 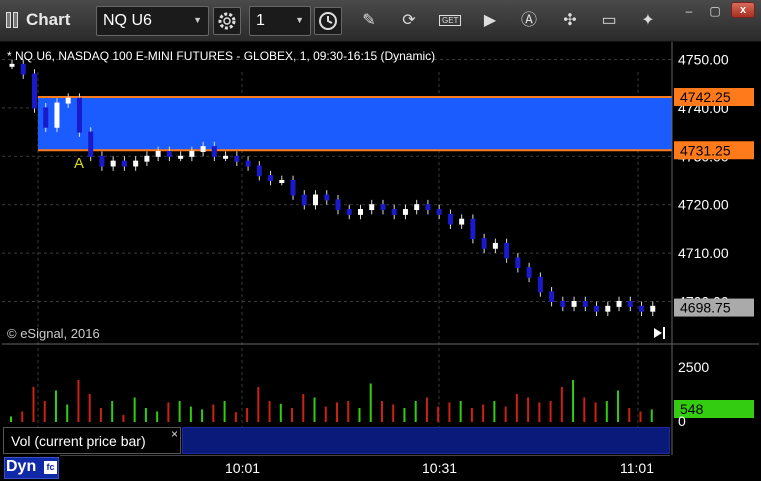 What do you see at coordinates (705, 308) in the screenshot?
I see `last-price-label: 4698.75` at bounding box center [705, 308].